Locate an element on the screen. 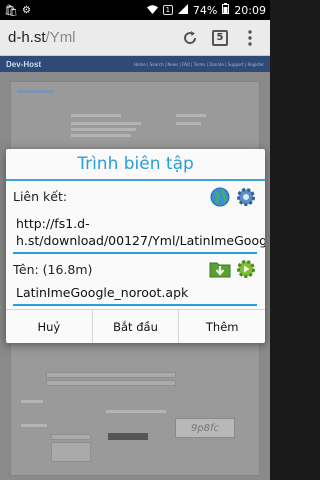 This screenshot has width=320, height=480. name-label: Tên: (16.8m) is located at coordinates (53, 269).